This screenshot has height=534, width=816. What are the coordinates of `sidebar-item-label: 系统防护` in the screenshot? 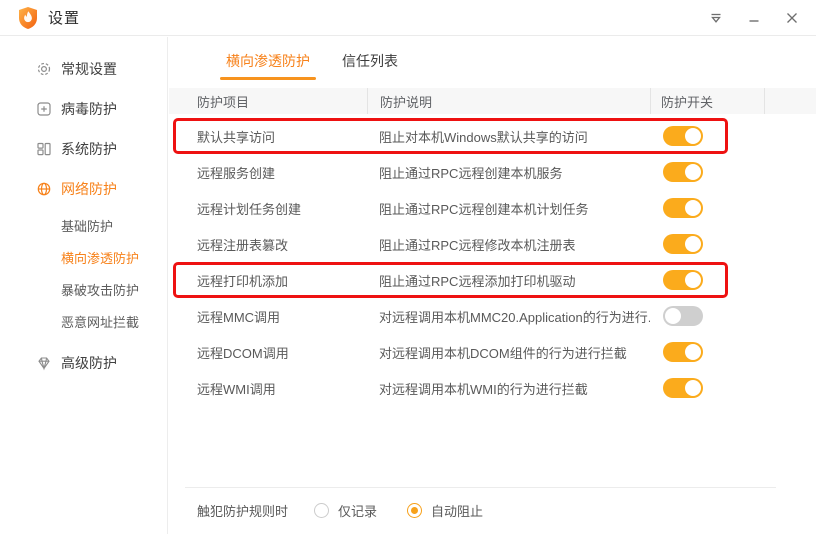 It's located at (89, 149).